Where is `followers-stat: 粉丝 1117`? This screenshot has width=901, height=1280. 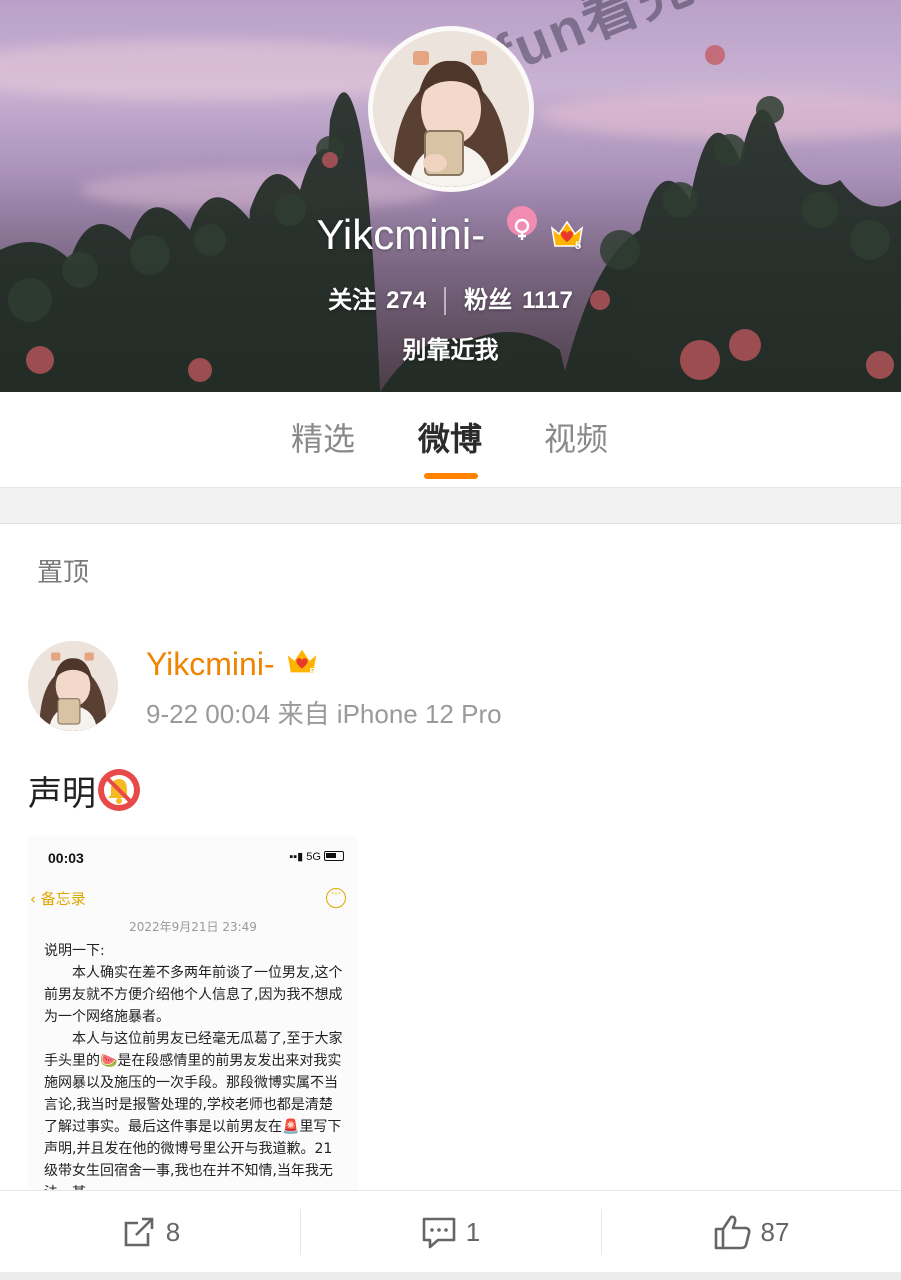
followers-stat: 粉丝 1117 is located at coordinates (518, 300).